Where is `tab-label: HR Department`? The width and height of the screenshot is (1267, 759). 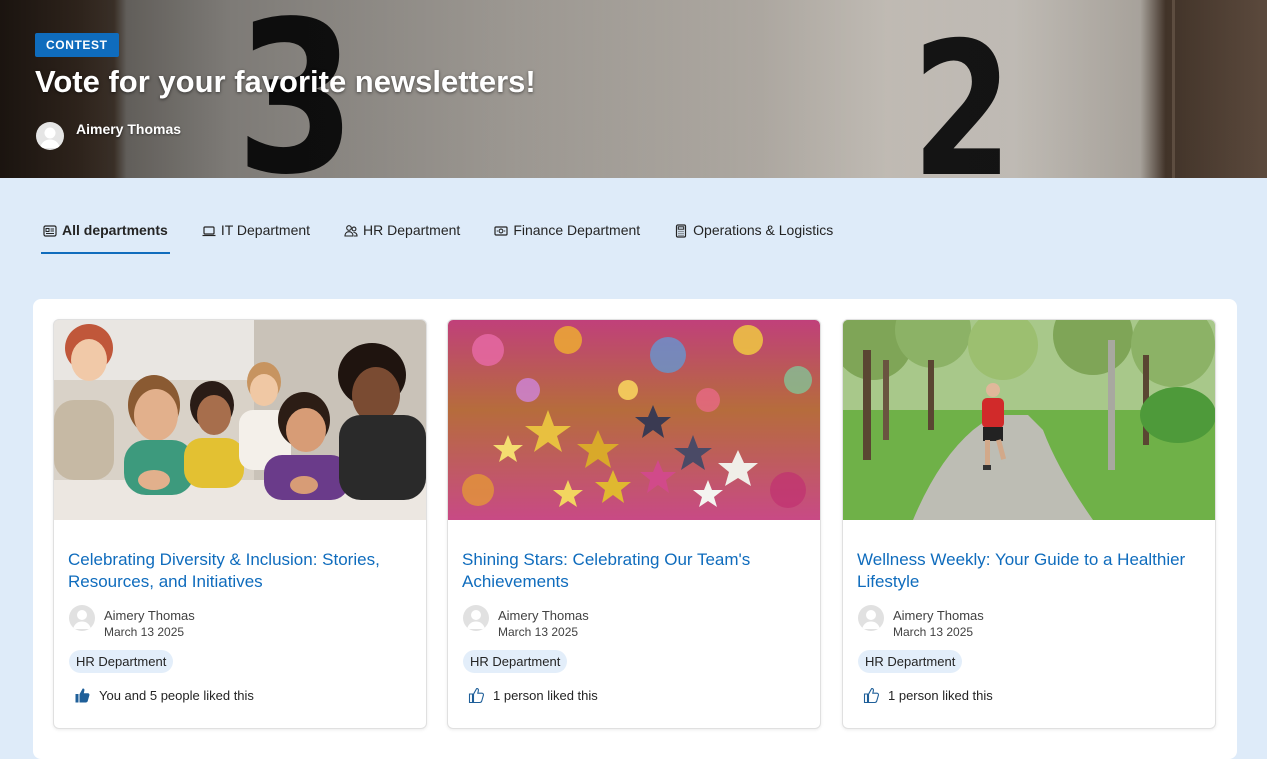 tab-label: HR Department is located at coordinates (412, 230).